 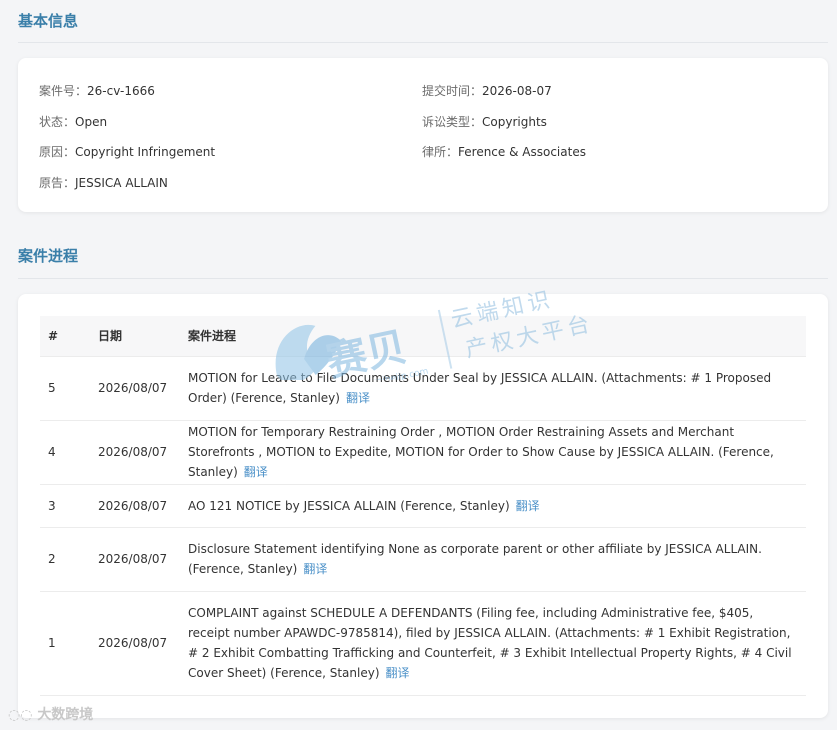 What do you see at coordinates (20, 715) in the screenshot?
I see `footer-logo-icon: ◌◌` at bounding box center [20, 715].